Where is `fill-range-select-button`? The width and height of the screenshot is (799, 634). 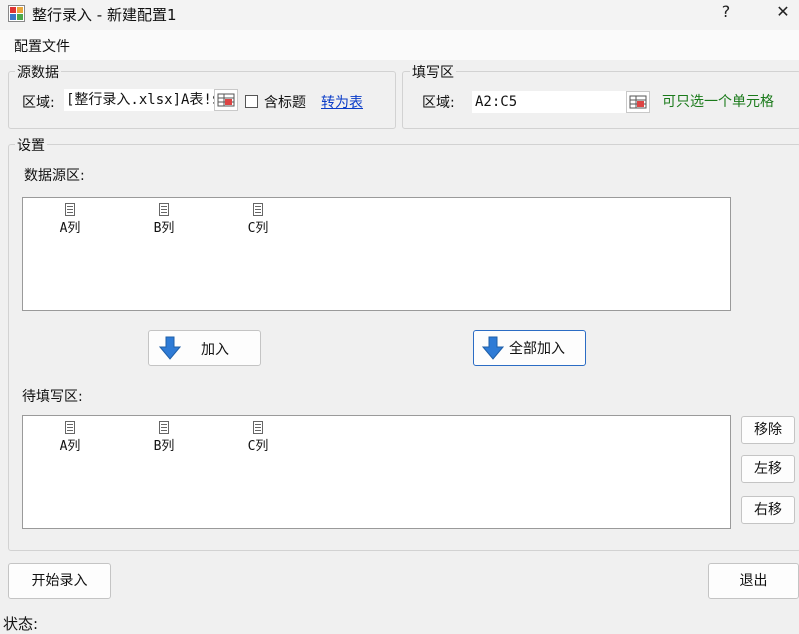
fill-range-select-button is located at coordinates (638, 102).